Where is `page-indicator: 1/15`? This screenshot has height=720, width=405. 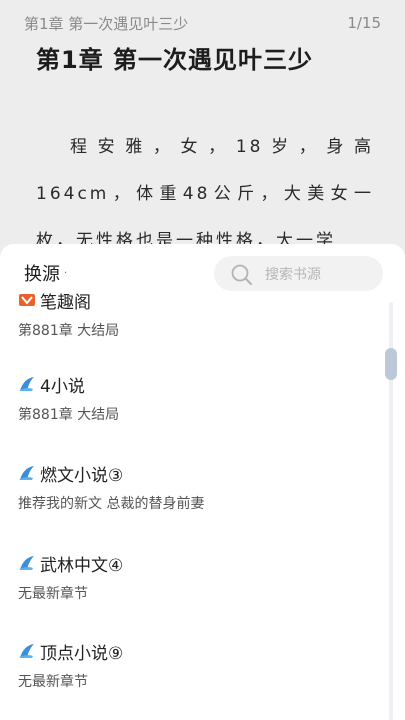
page-indicator: 1/15 is located at coordinates (364, 23).